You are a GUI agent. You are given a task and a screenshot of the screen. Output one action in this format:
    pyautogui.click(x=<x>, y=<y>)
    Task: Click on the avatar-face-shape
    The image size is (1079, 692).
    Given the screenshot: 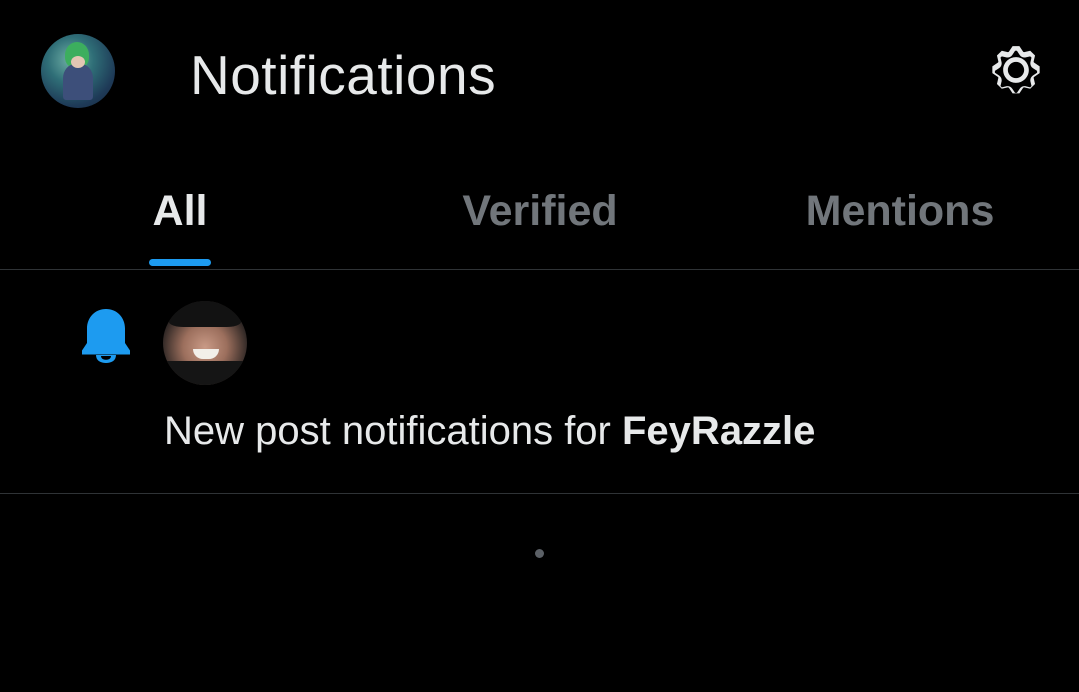 What is the action you would take?
    pyautogui.click(x=78, y=62)
    